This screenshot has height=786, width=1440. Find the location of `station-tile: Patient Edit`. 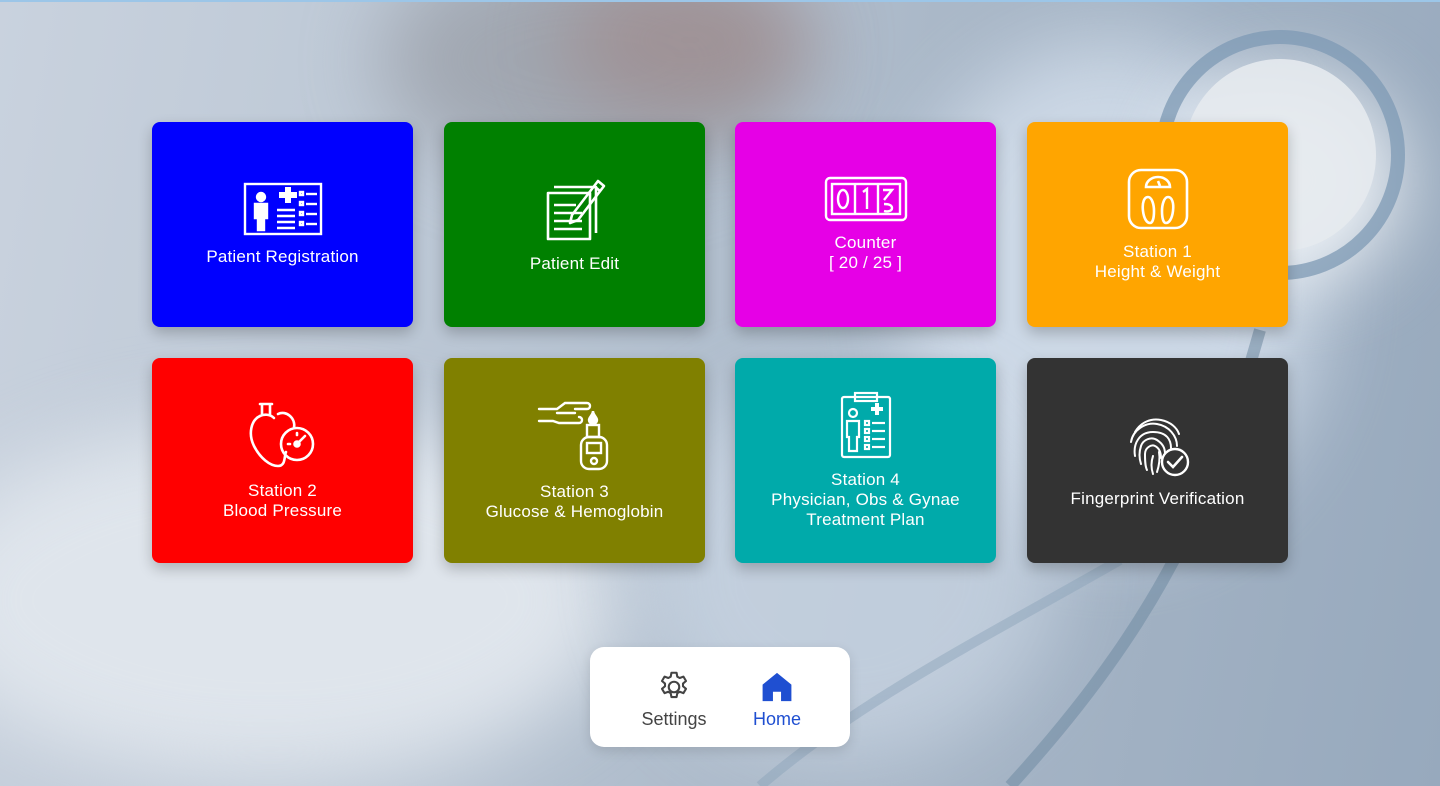

station-tile: Patient Edit is located at coordinates (574, 224).